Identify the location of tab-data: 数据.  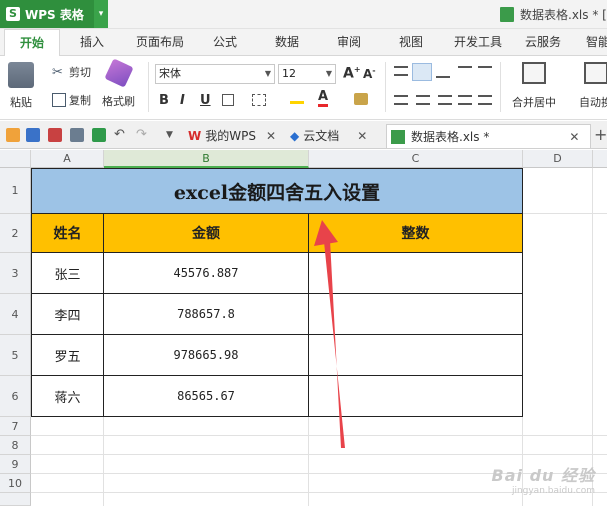
(287, 42).